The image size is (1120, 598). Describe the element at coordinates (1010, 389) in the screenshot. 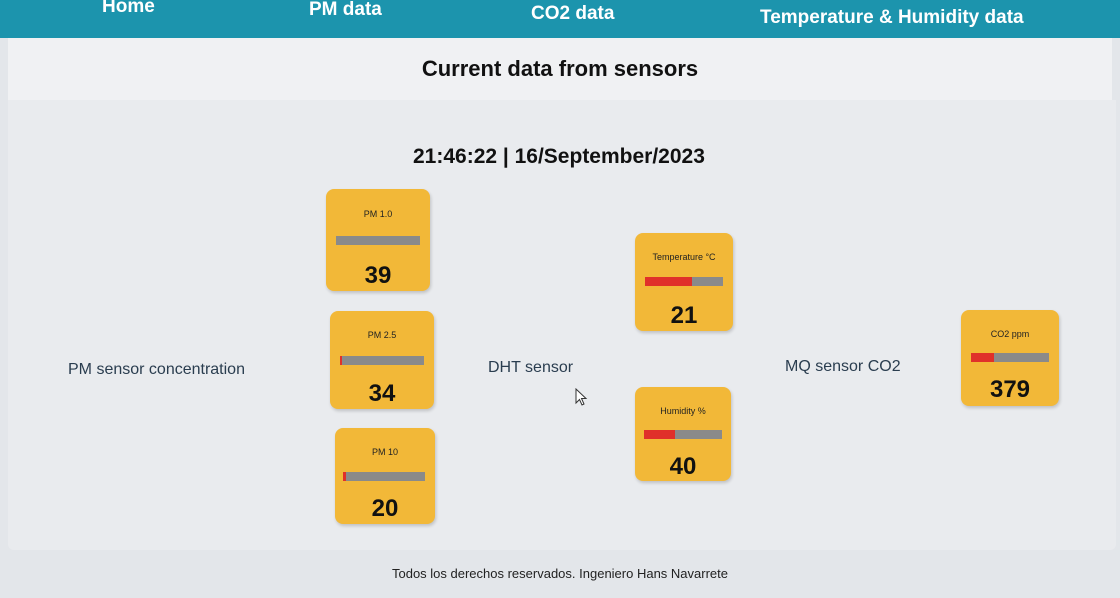

I see `co2-value: 379` at that location.